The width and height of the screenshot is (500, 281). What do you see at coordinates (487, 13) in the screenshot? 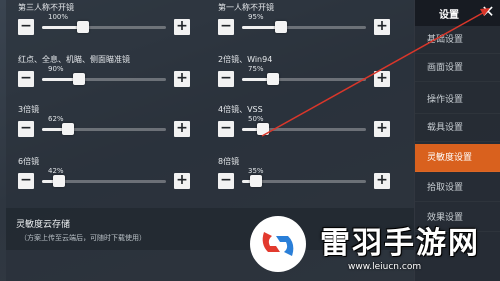
I see `close-icon: ✕` at bounding box center [487, 13].